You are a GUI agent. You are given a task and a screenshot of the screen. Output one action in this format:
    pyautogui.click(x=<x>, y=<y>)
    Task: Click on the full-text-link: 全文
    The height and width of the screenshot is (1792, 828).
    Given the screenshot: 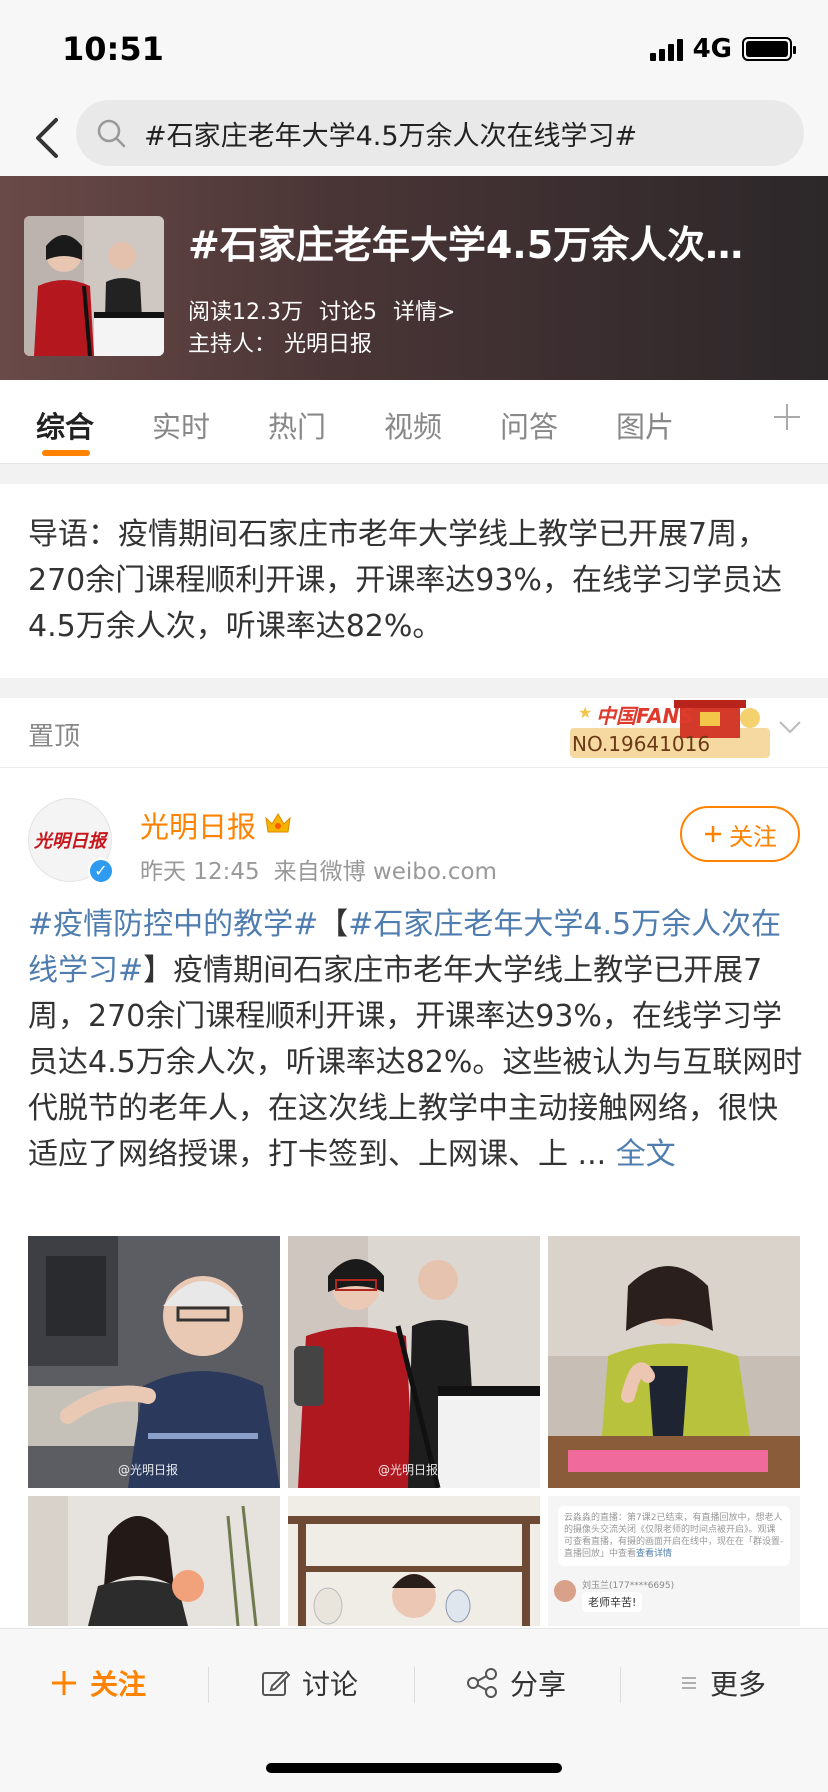 What is the action you would take?
    pyautogui.click(x=646, y=1154)
    